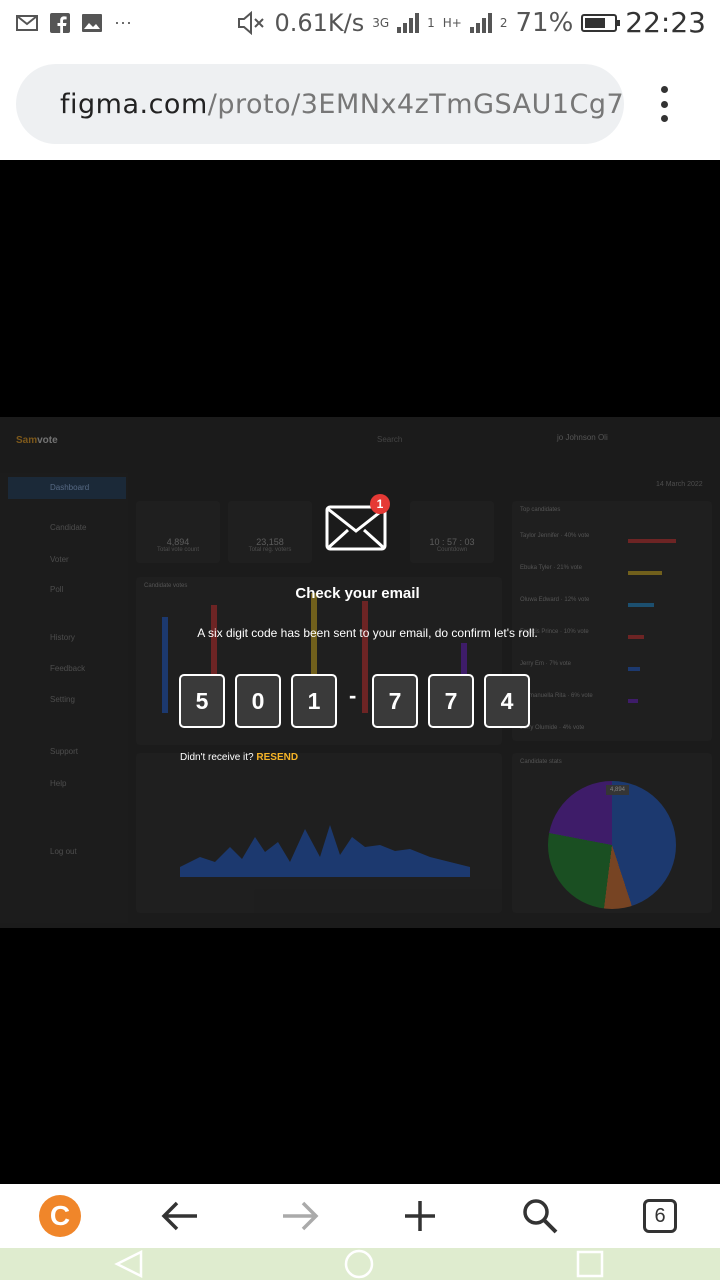  Describe the element at coordinates (664, 104) in the screenshot. I see `browser-menu-icon` at that location.